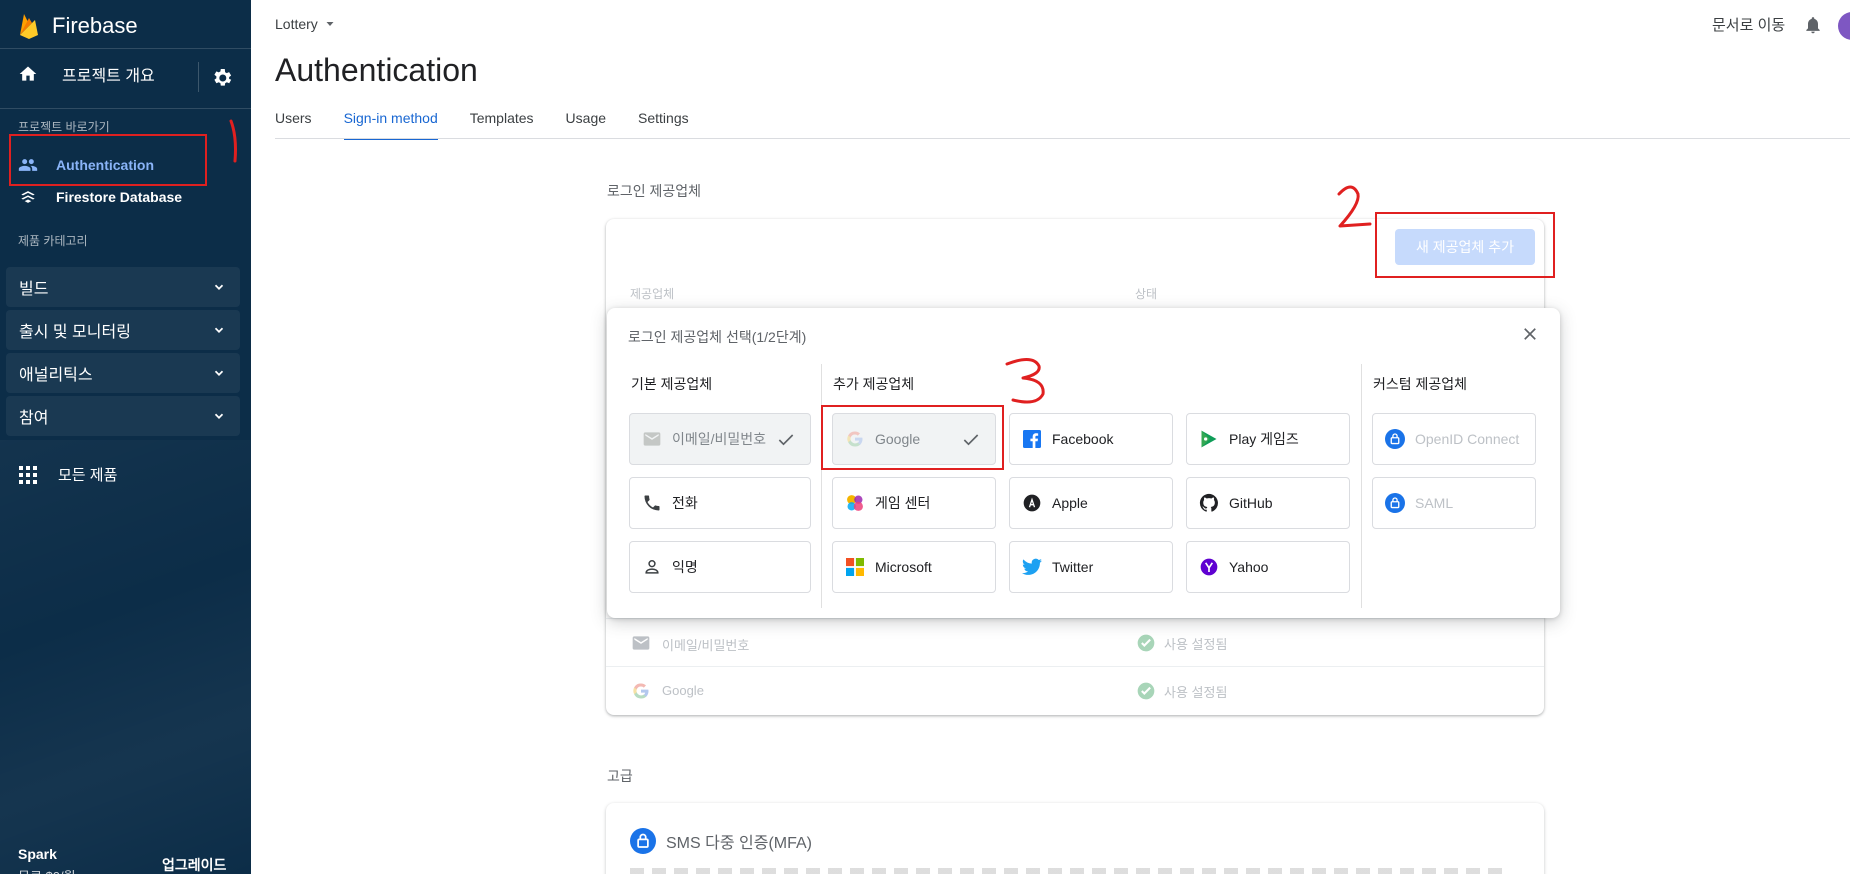 The image size is (1850, 874). What do you see at coordinates (685, 567) in the screenshot?
I see `provider-label: 익명` at bounding box center [685, 567].